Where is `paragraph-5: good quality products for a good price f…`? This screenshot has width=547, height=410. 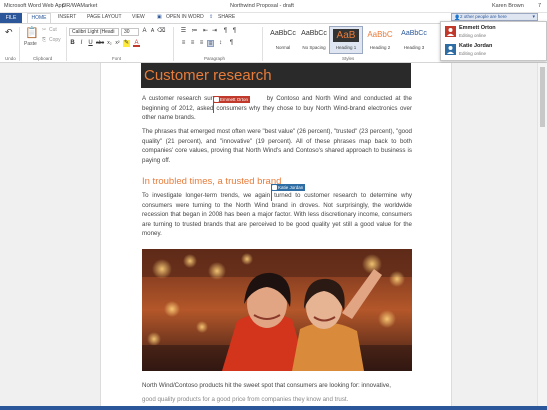 paragraph-5: good quality products for a good price f… is located at coordinates (277, 400).